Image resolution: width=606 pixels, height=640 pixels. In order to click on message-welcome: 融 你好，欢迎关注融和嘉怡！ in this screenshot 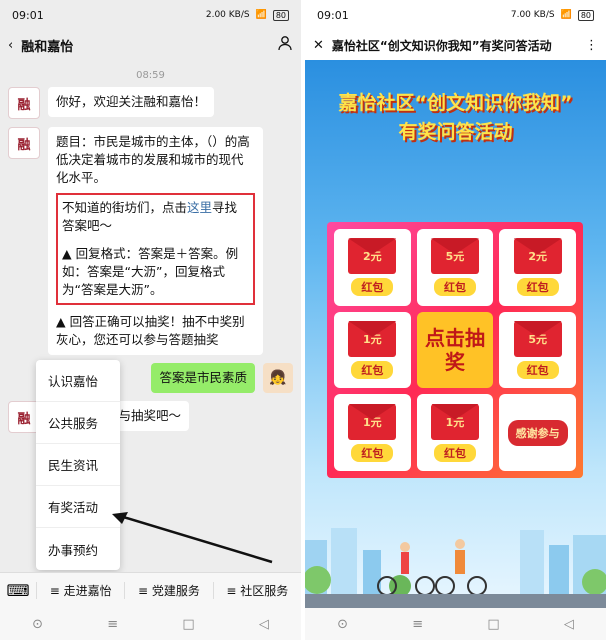, I will do `click(150, 103)`.